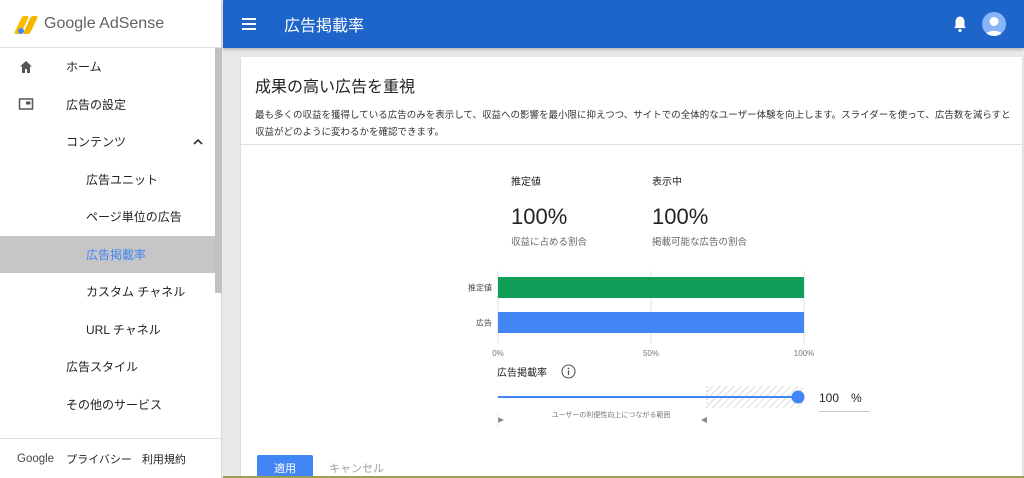 The height and width of the screenshot is (478, 1024). I want to click on chevron-up-icon, so click(198, 142).